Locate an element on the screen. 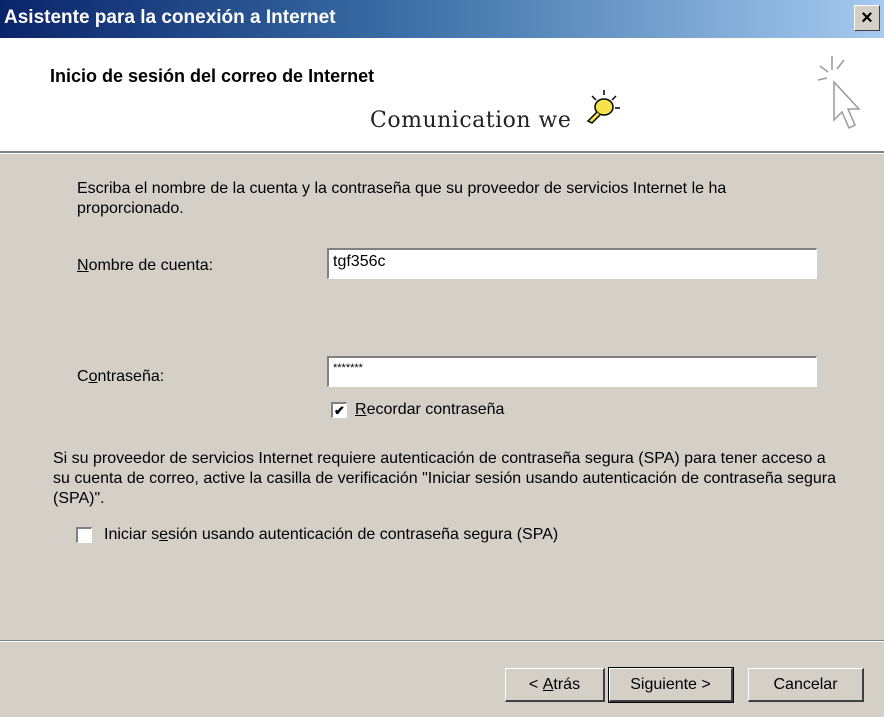 The image size is (884, 717). remember-password-label: Recordar contraseña is located at coordinates (429, 410).